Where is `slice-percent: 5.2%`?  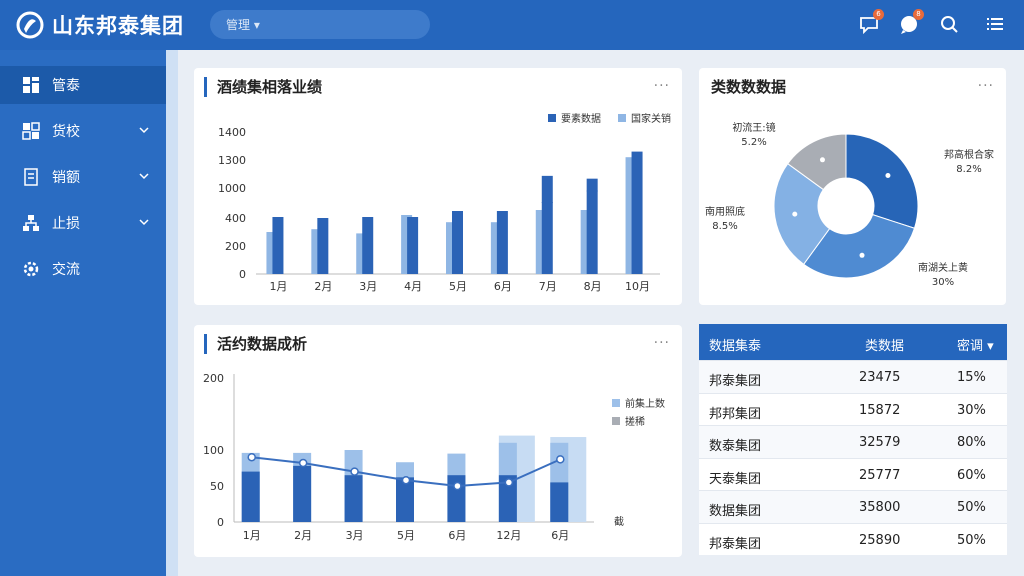
slice-percent: 5.2% is located at coordinates (753, 142).